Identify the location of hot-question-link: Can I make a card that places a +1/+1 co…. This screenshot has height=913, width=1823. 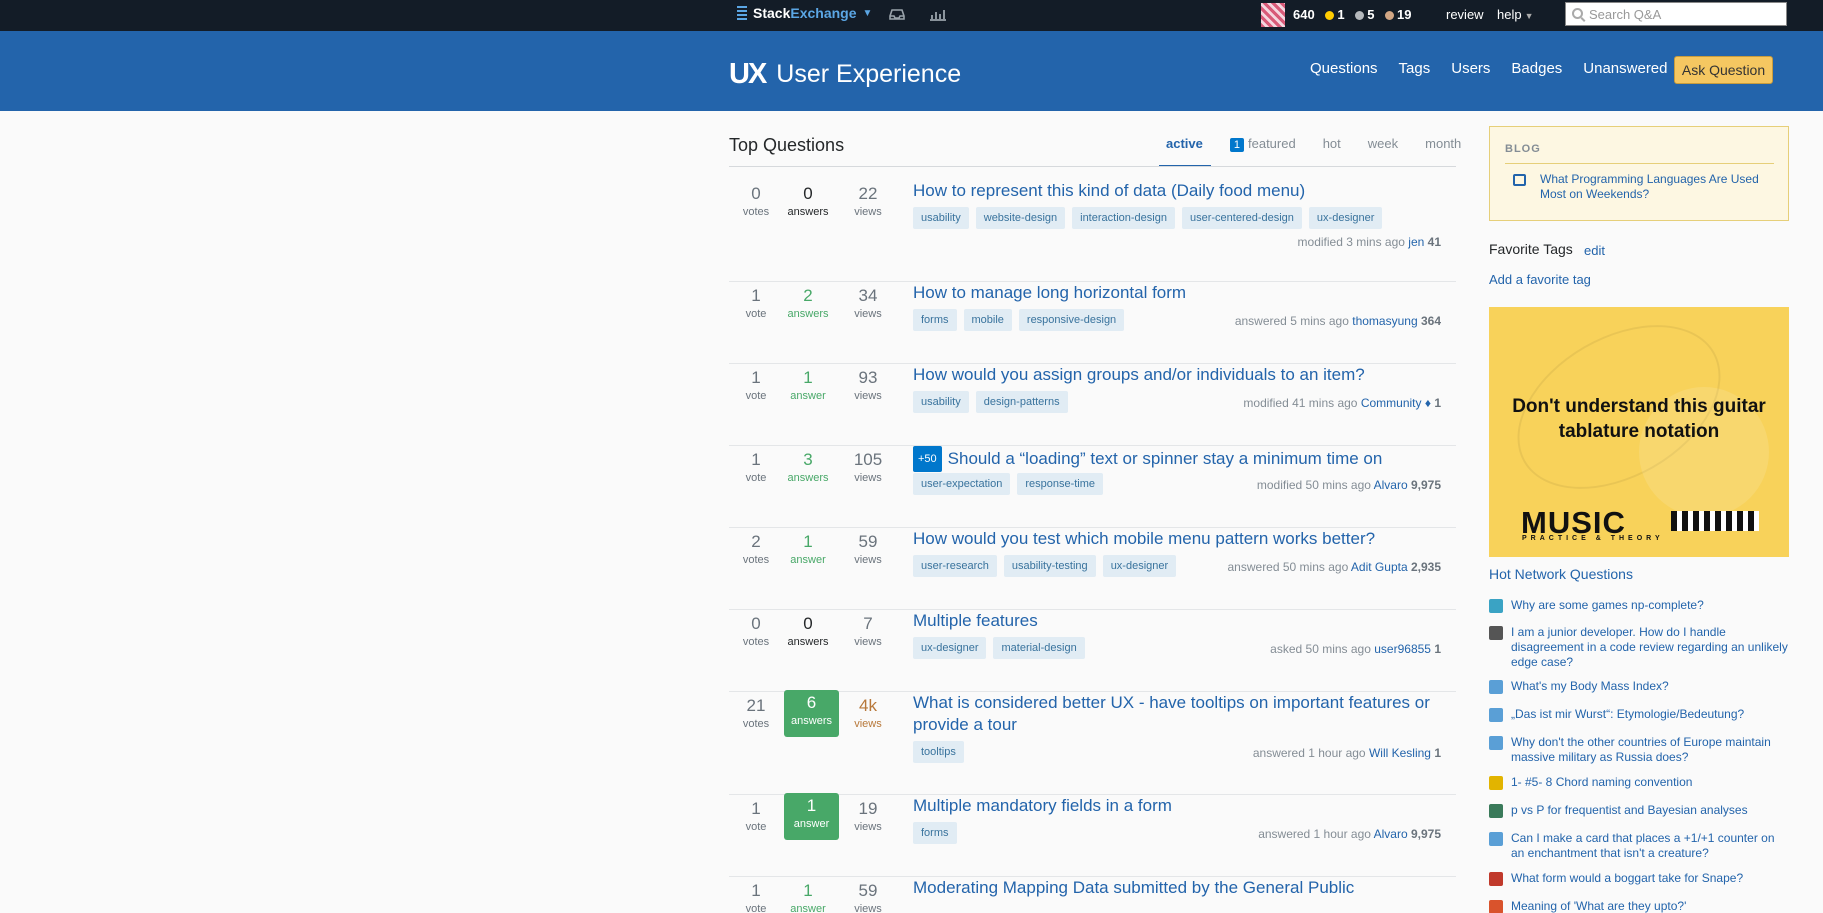
(1651, 846).